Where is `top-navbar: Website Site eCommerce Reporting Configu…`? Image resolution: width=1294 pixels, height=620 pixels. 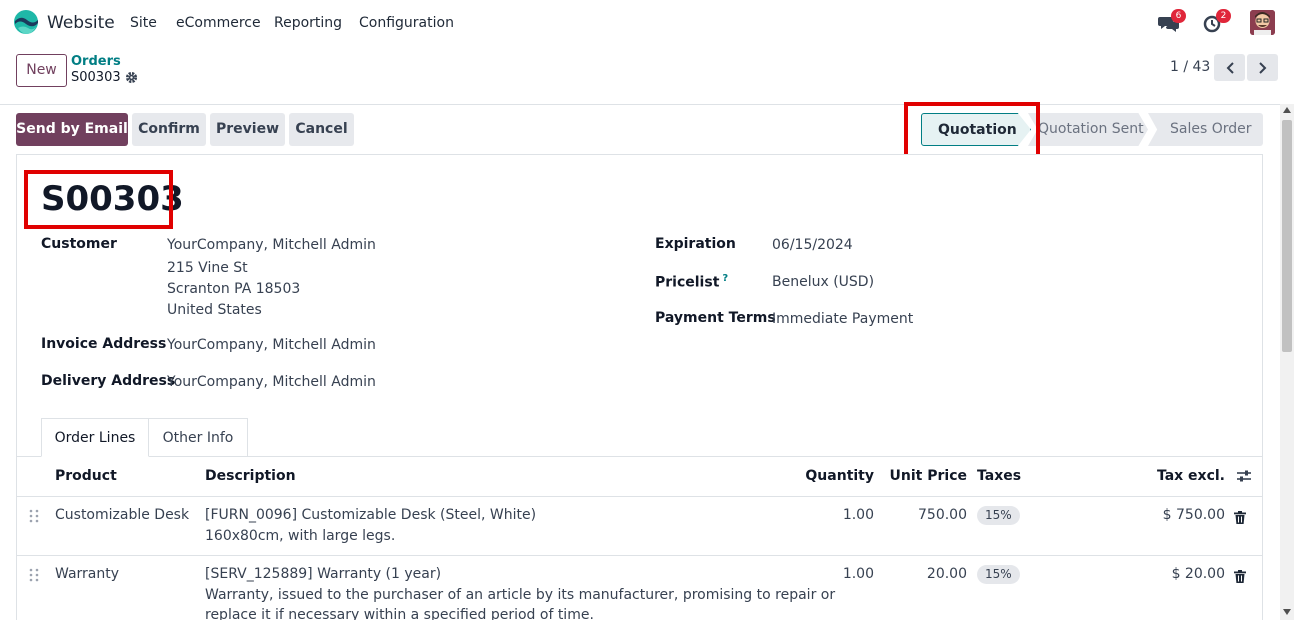 top-navbar: Website Site eCommerce Reporting Configu… is located at coordinates (647, 23).